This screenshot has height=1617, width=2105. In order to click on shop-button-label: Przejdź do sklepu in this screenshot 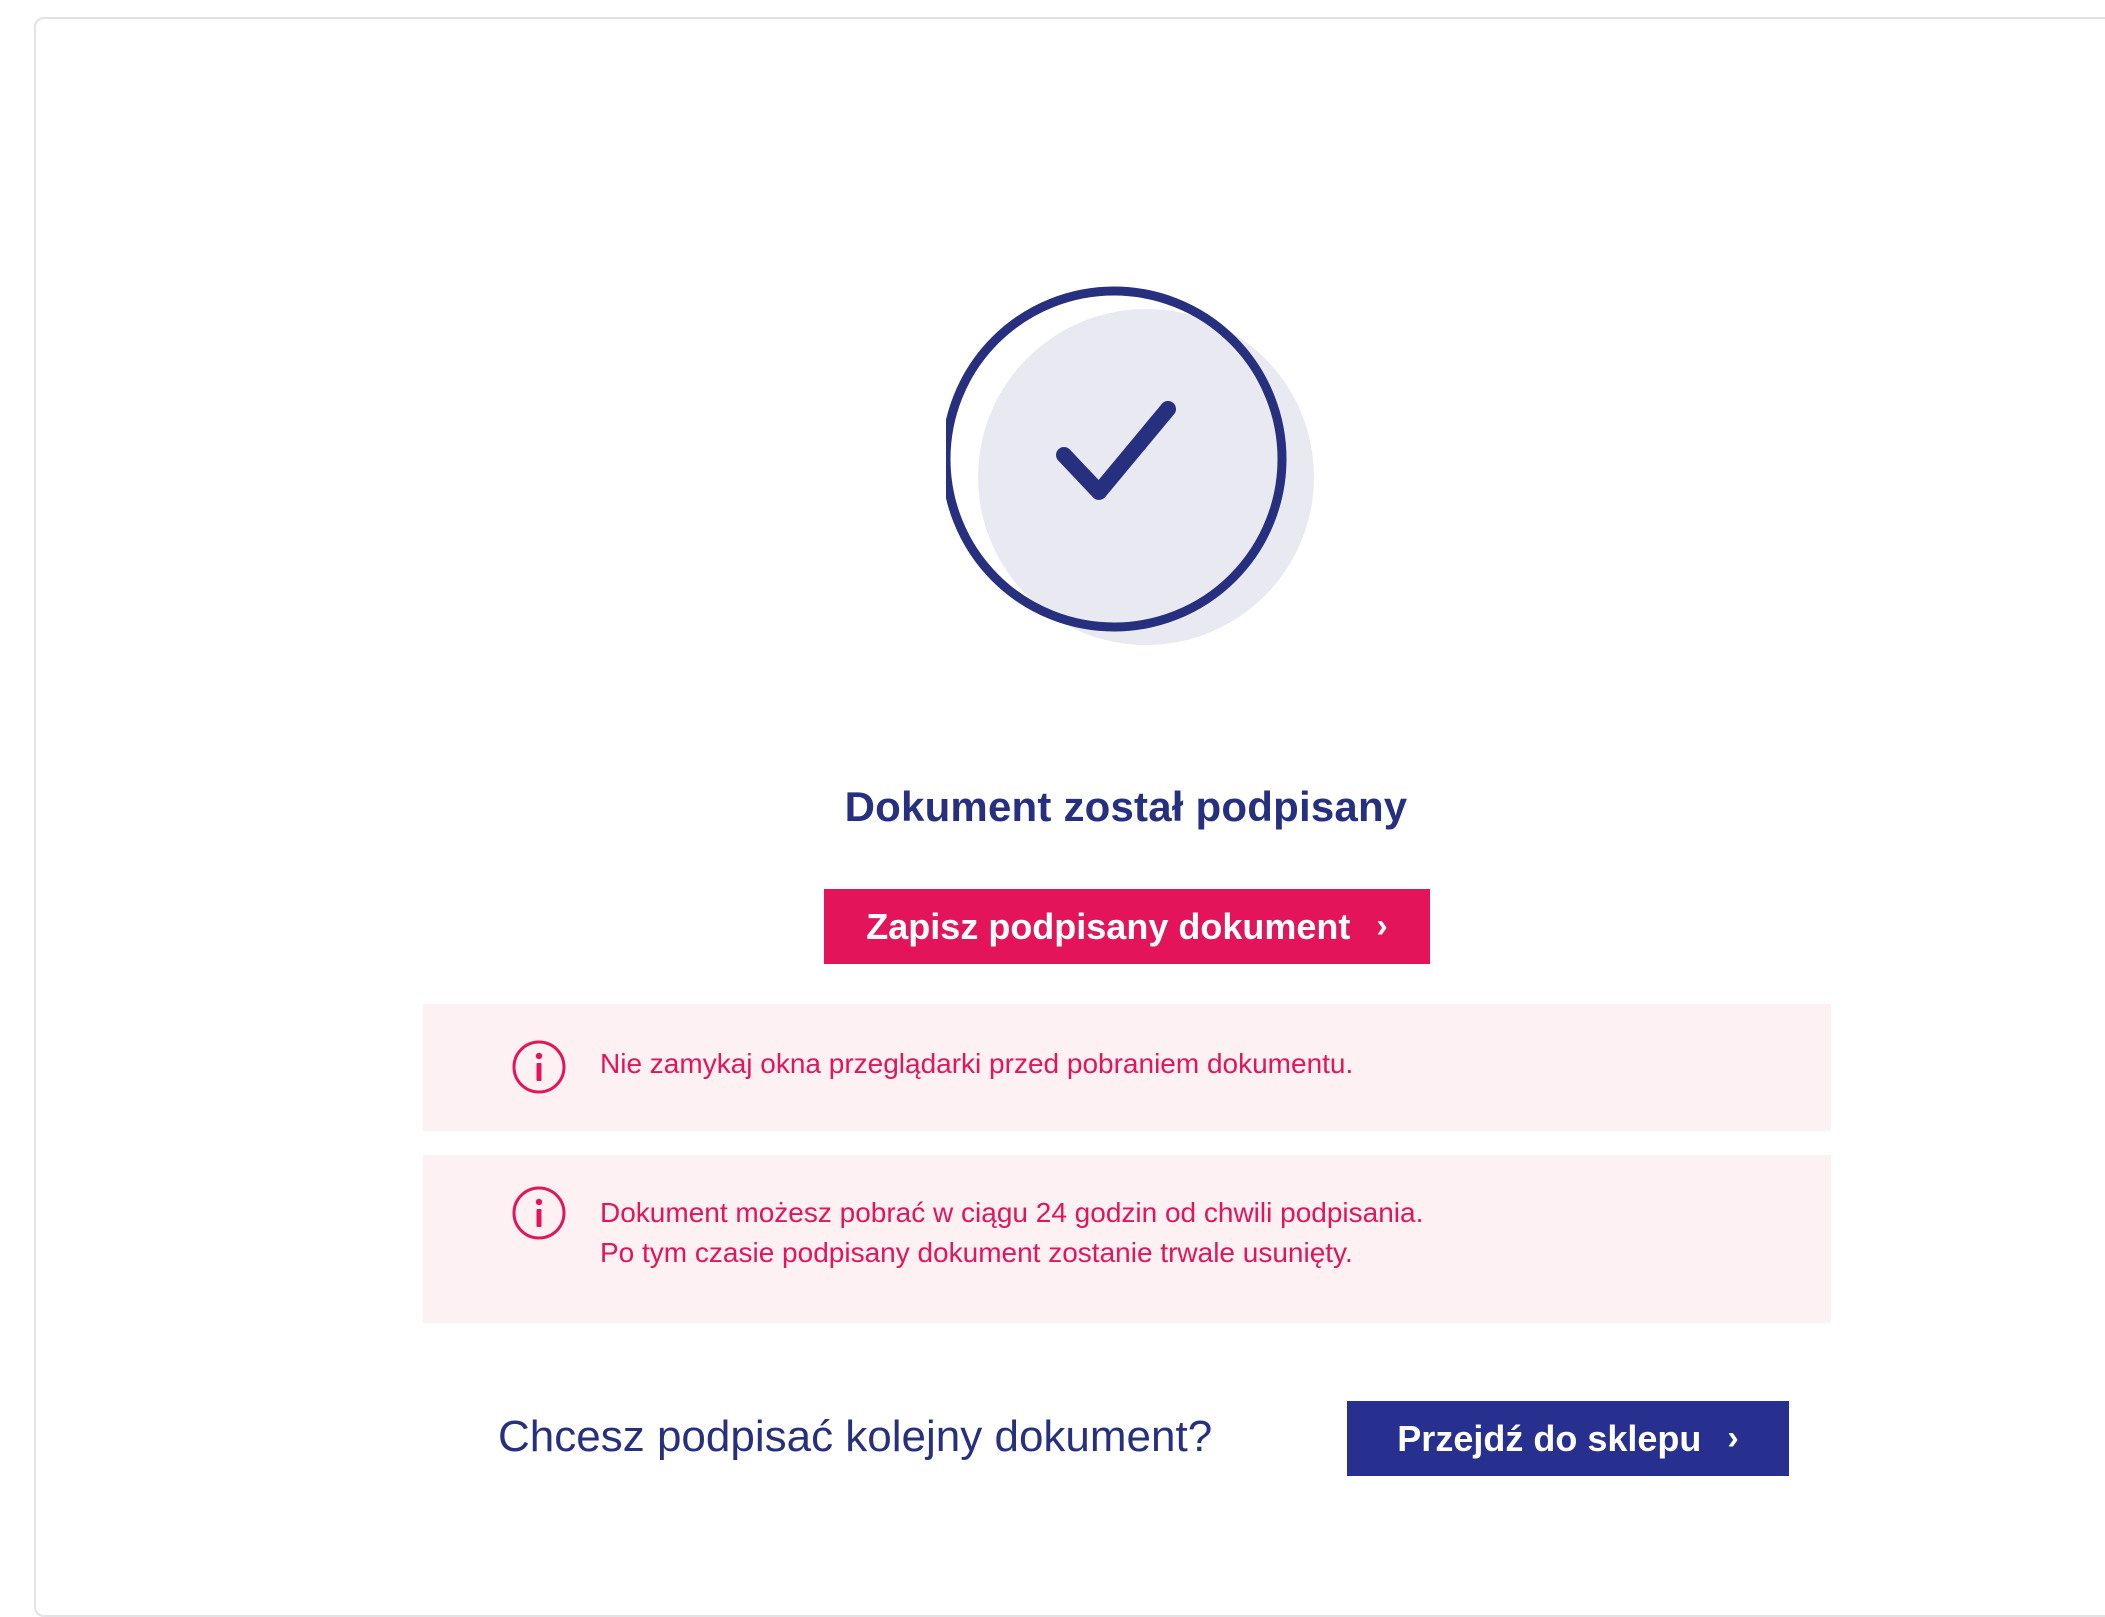, I will do `click(1549, 1438)`.